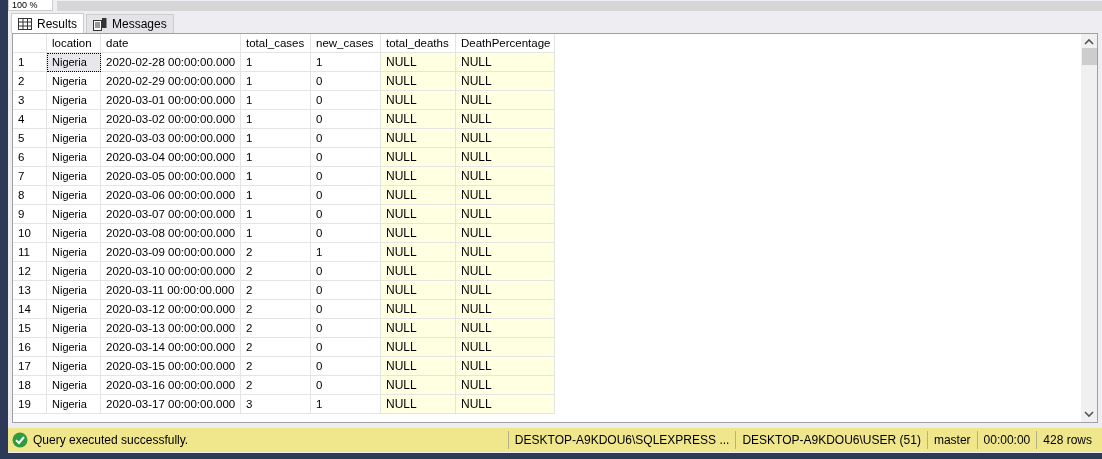  What do you see at coordinates (171, 81) in the screenshot?
I see `table-cell: 2020-02-29 00:00:00.000` at bounding box center [171, 81].